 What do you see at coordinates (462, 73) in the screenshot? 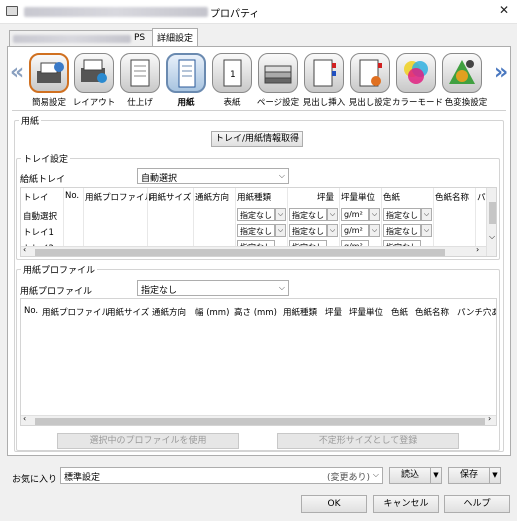
I see `color-conversion-icon` at bounding box center [462, 73].